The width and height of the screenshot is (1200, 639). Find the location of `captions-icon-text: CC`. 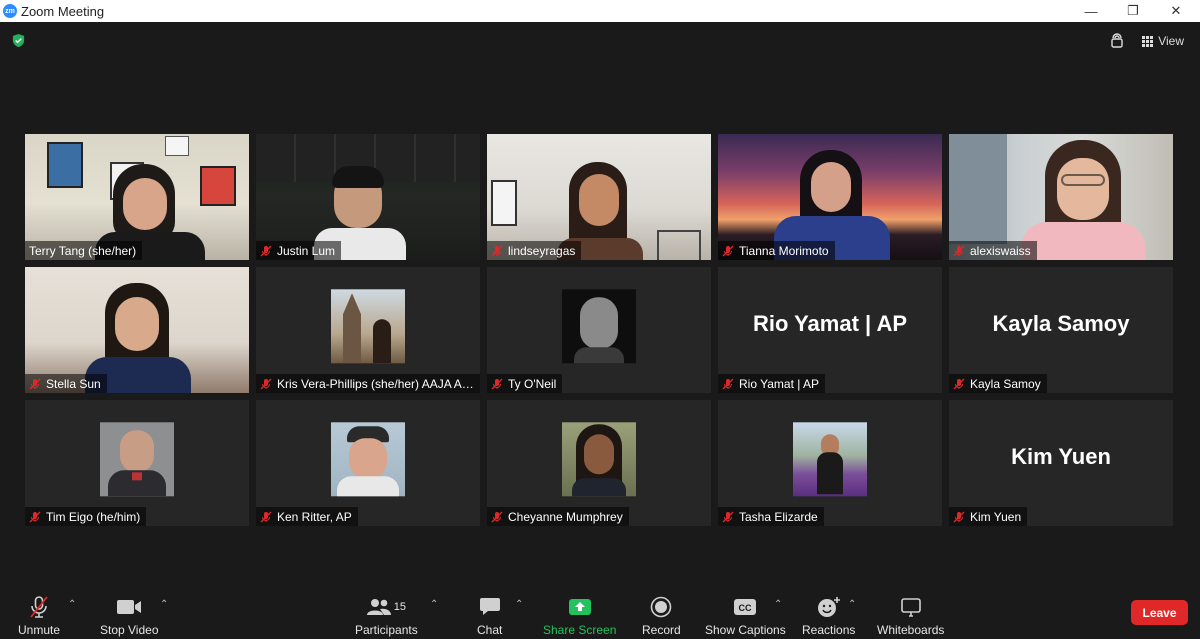

captions-icon-text: CC is located at coordinates (745, 608).